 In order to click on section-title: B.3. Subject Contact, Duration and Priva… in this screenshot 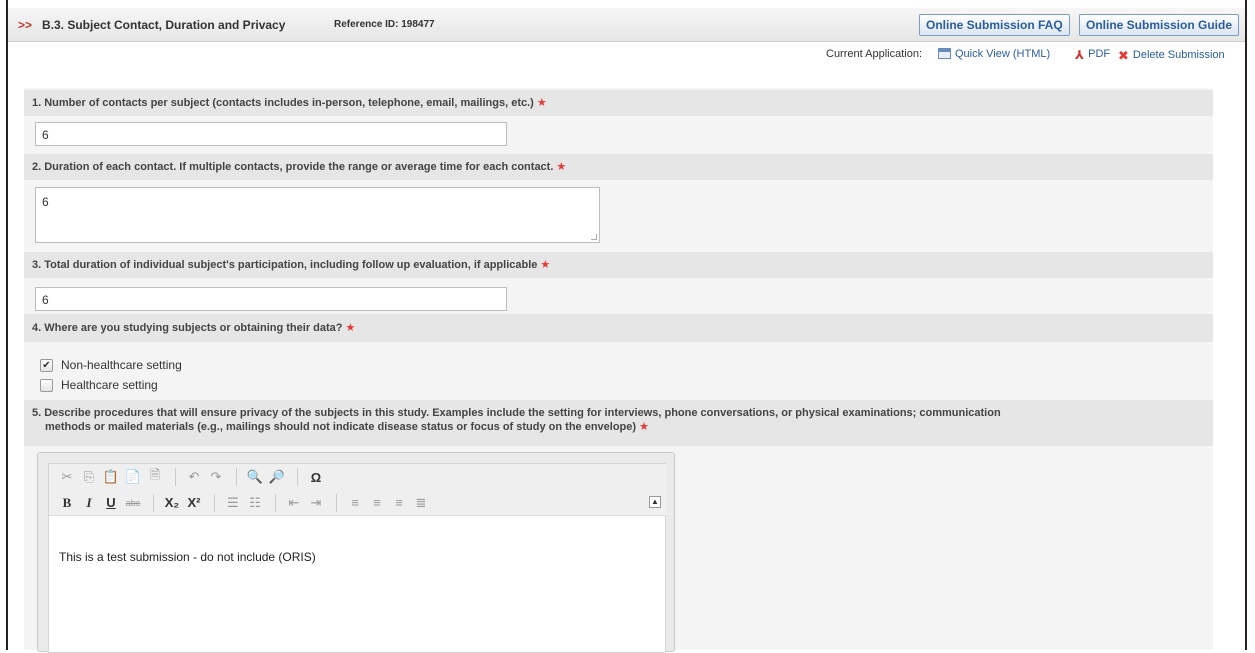, I will do `click(164, 25)`.